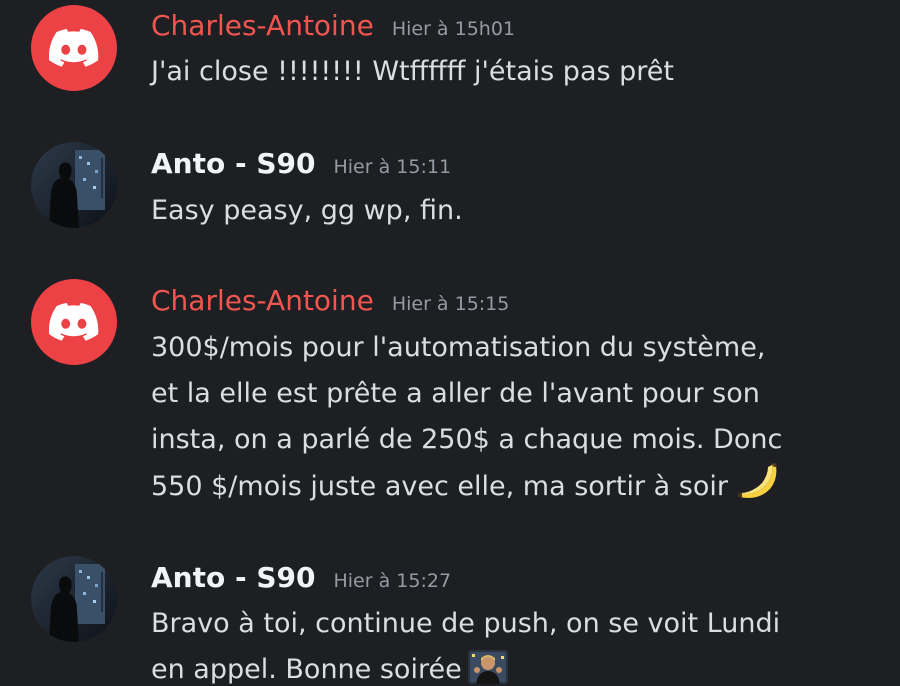 This screenshot has width=900, height=686. I want to click on message-header: Anto - S90 Hier à 15:27, so click(301, 577).